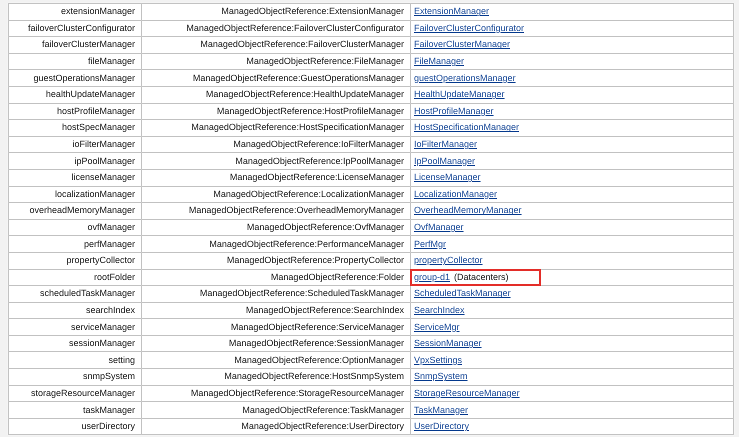 The width and height of the screenshot is (739, 437). What do you see at coordinates (75, 327) in the screenshot?
I see `property-name-cell: serviceManager` at bounding box center [75, 327].